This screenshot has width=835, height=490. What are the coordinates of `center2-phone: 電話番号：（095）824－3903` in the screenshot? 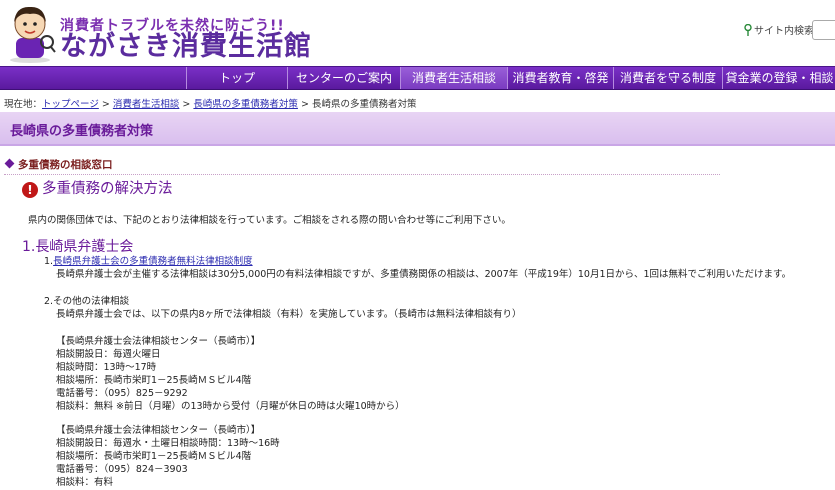 It's located at (122, 469).